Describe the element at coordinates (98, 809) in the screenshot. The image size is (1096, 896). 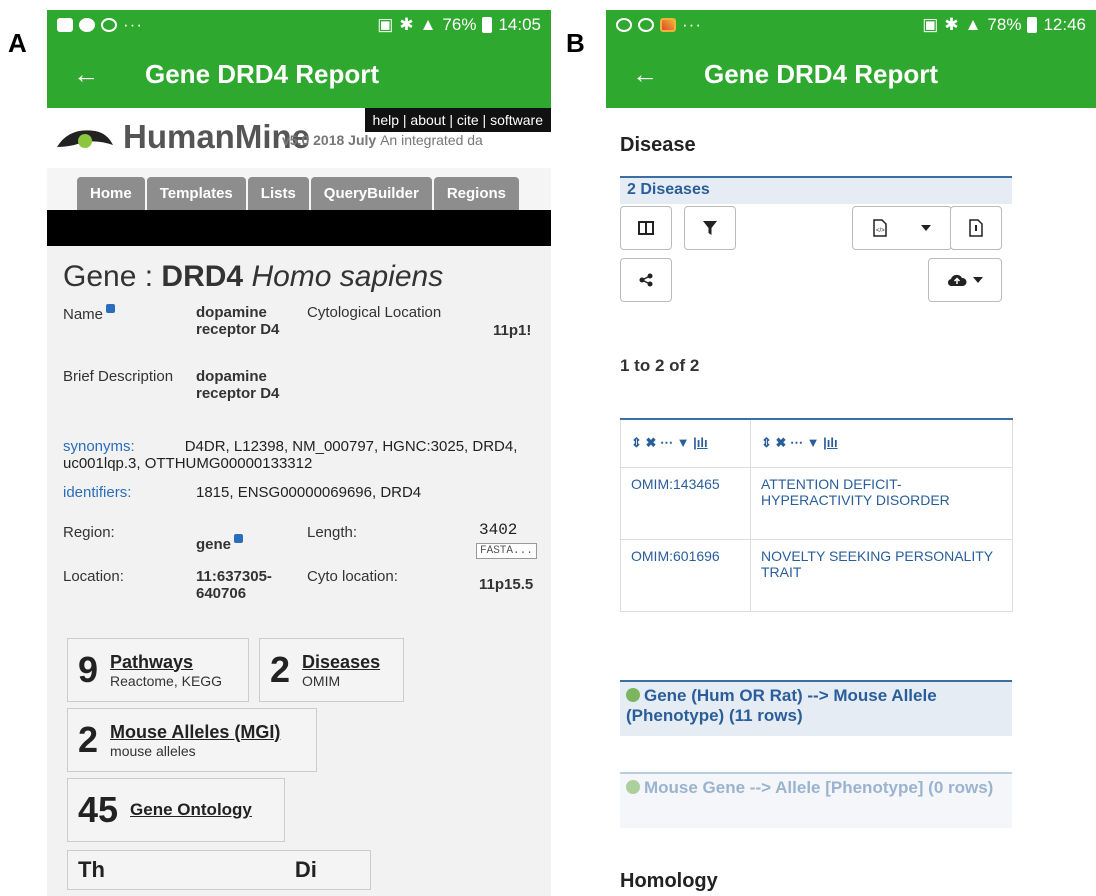
I see `gene-ontology-count: 45` at that location.